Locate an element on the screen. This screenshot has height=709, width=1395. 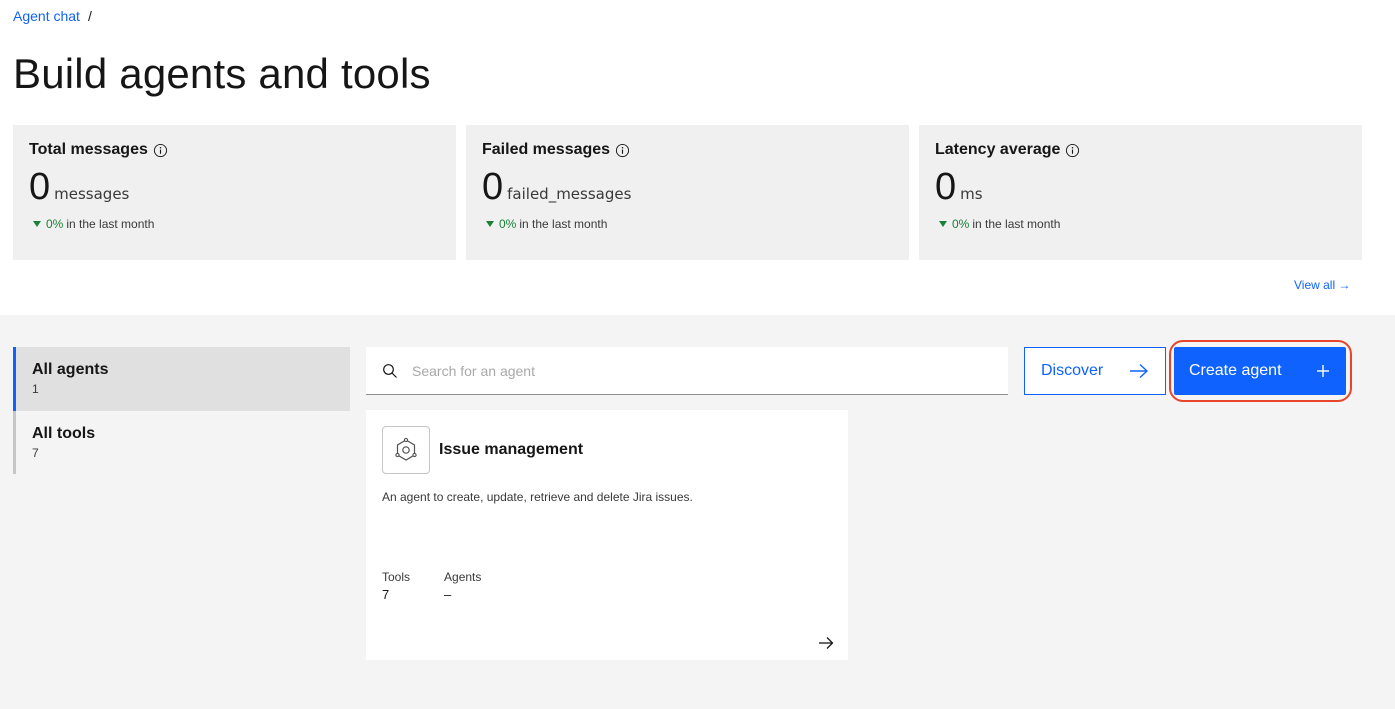
create-agent-button: Create agent is located at coordinates (1260, 371).